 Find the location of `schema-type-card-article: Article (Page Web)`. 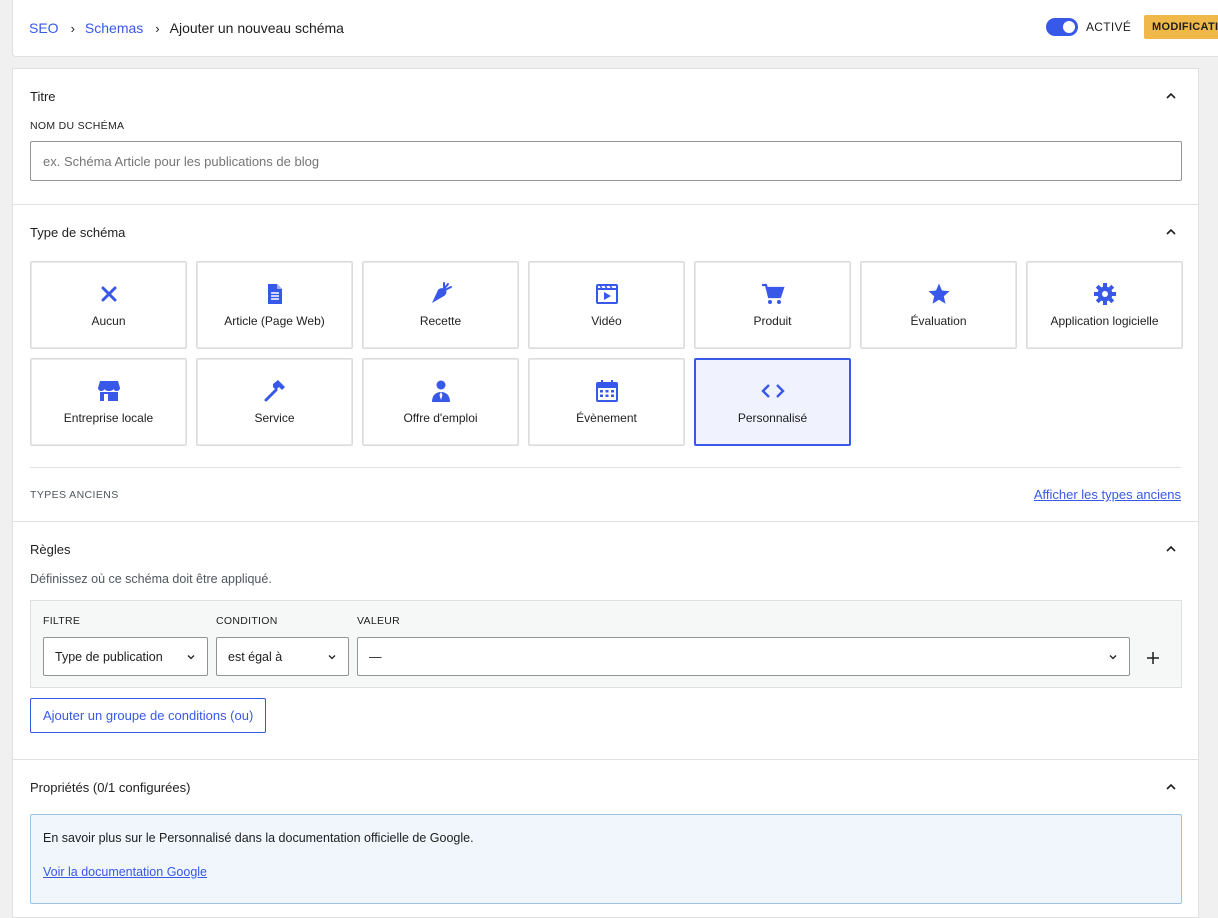

schema-type-card-article: Article (Page Web) is located at coordinates (274, 305).